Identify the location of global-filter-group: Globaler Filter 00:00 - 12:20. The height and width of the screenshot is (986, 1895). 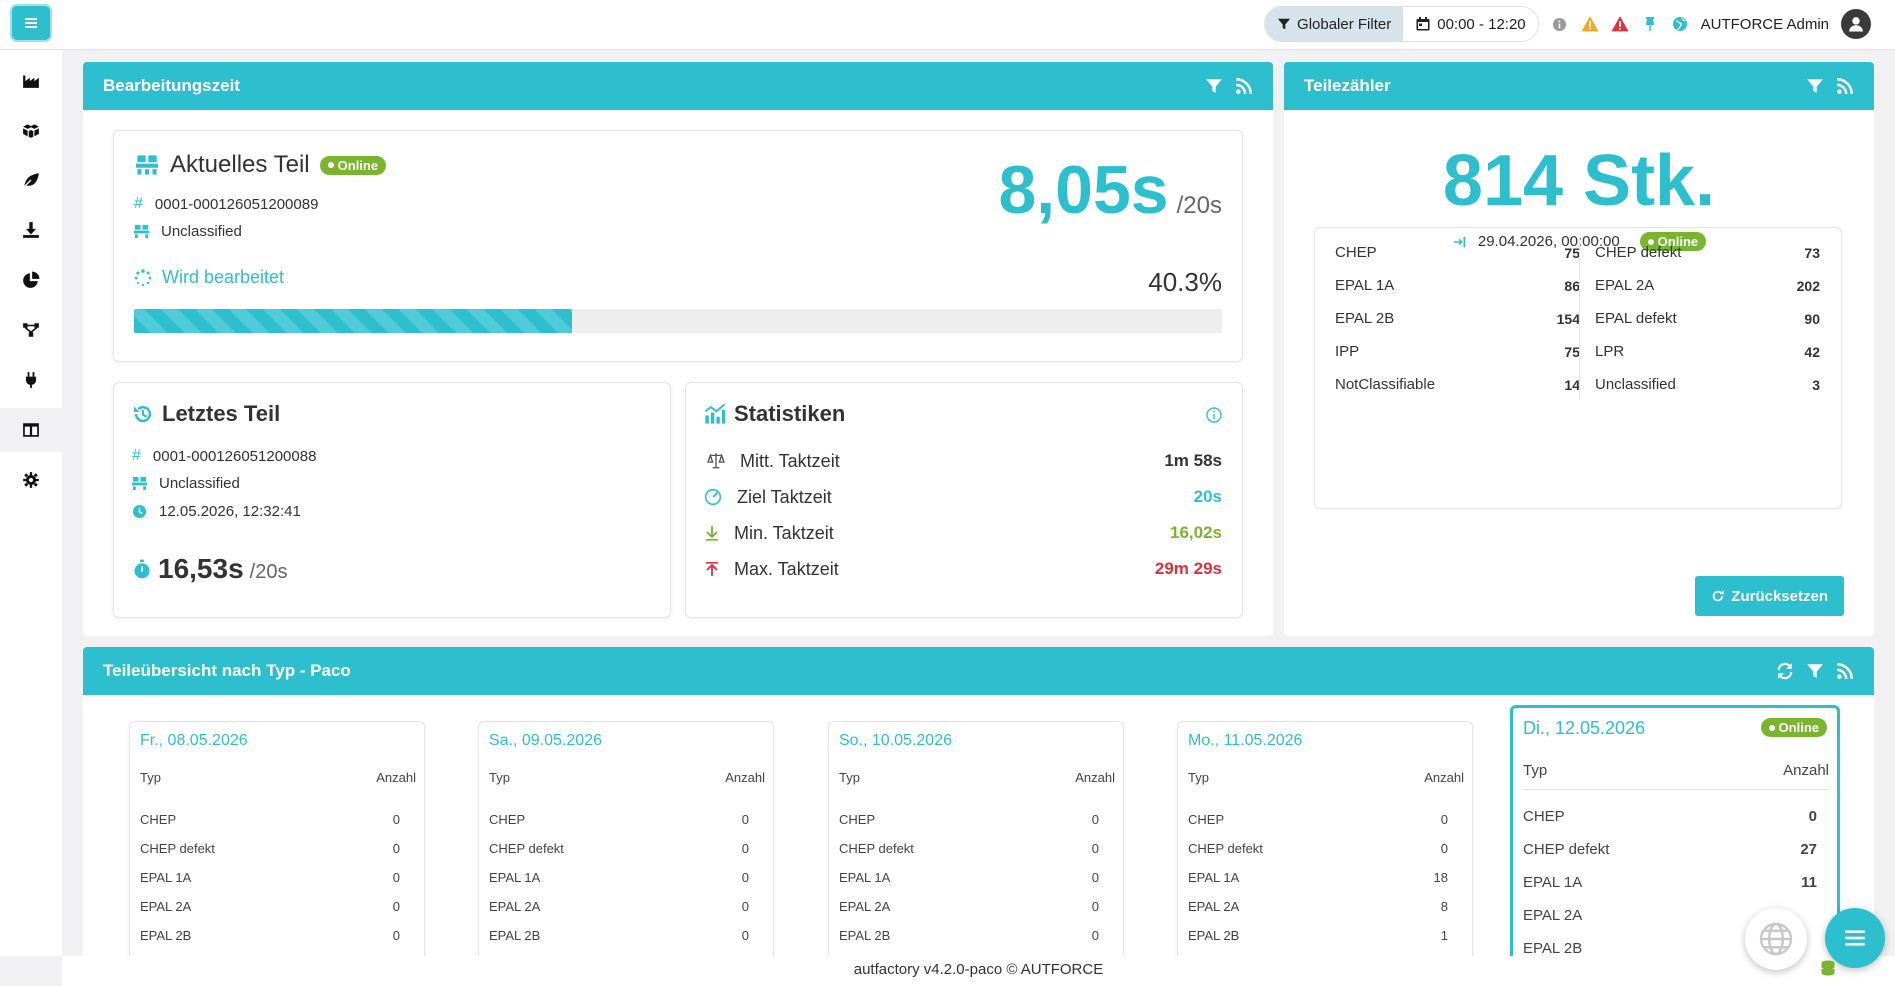
(1401, 24).